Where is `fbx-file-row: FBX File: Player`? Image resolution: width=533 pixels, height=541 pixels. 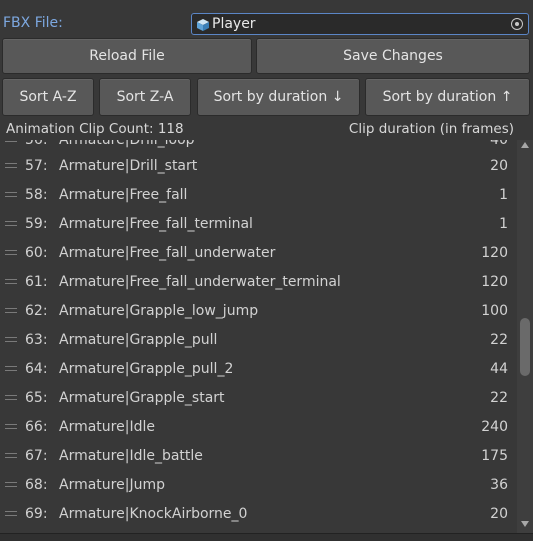 fbx-file-row: FBX File: Player is located at coordinates (266, 24).